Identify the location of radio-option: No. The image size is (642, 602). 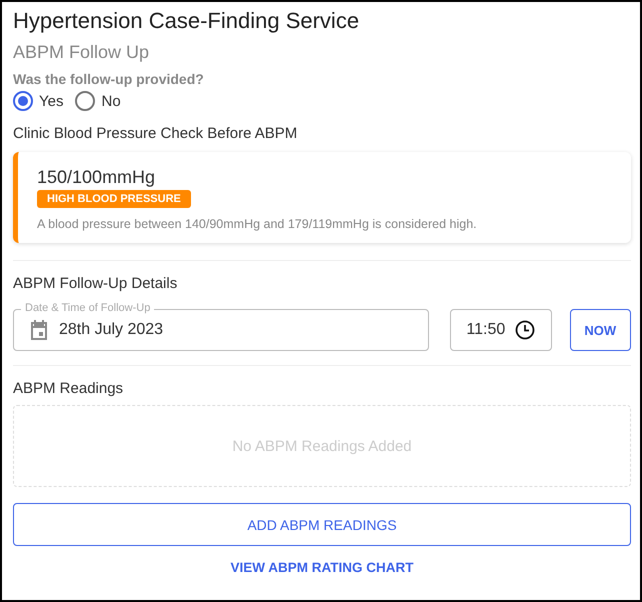
(98, 101).